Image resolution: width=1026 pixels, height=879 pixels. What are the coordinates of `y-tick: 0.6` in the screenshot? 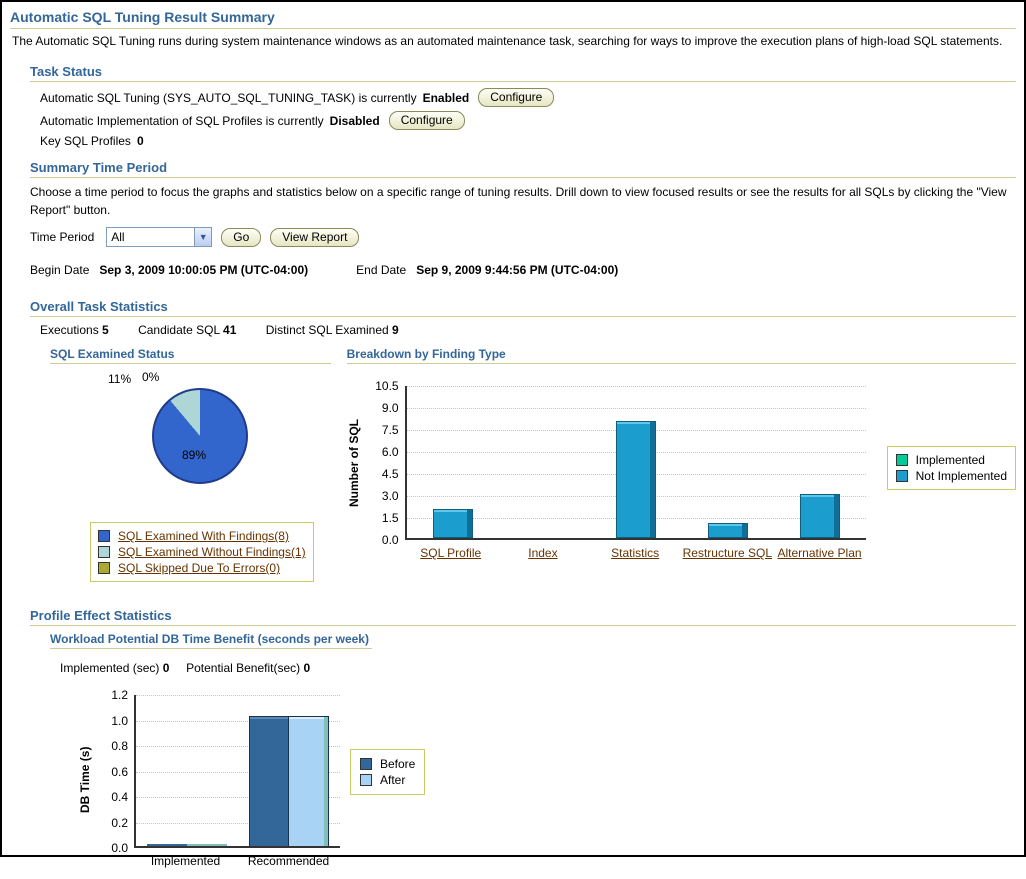 It's located at (119, 771).